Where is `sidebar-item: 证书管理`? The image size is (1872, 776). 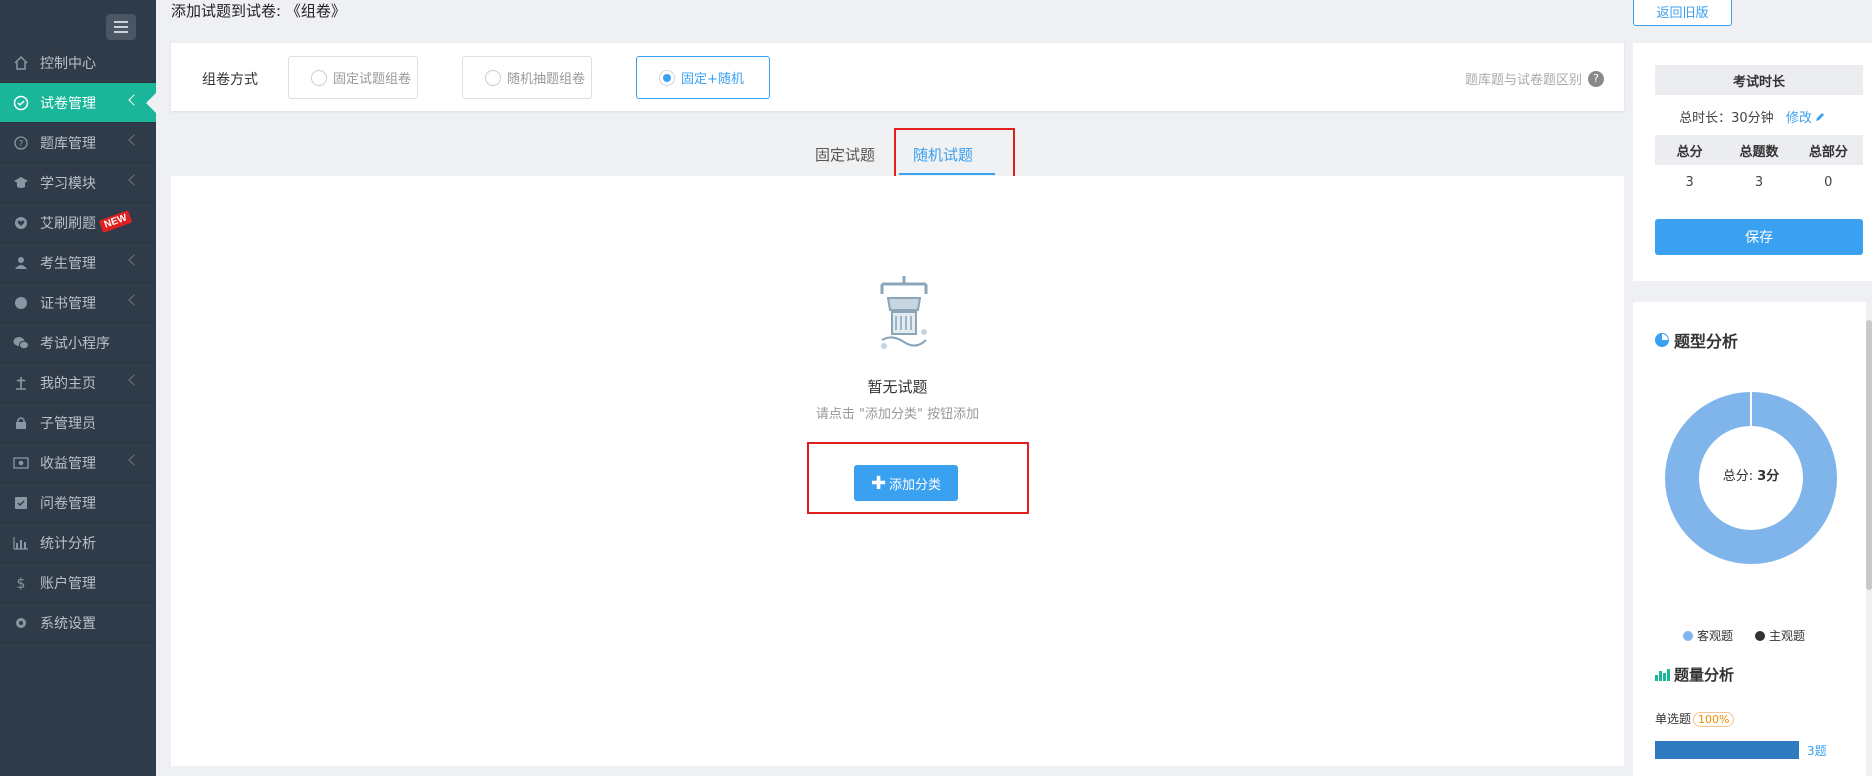
sidebar-item: 证书管理 is located at coordinates (78, 303).